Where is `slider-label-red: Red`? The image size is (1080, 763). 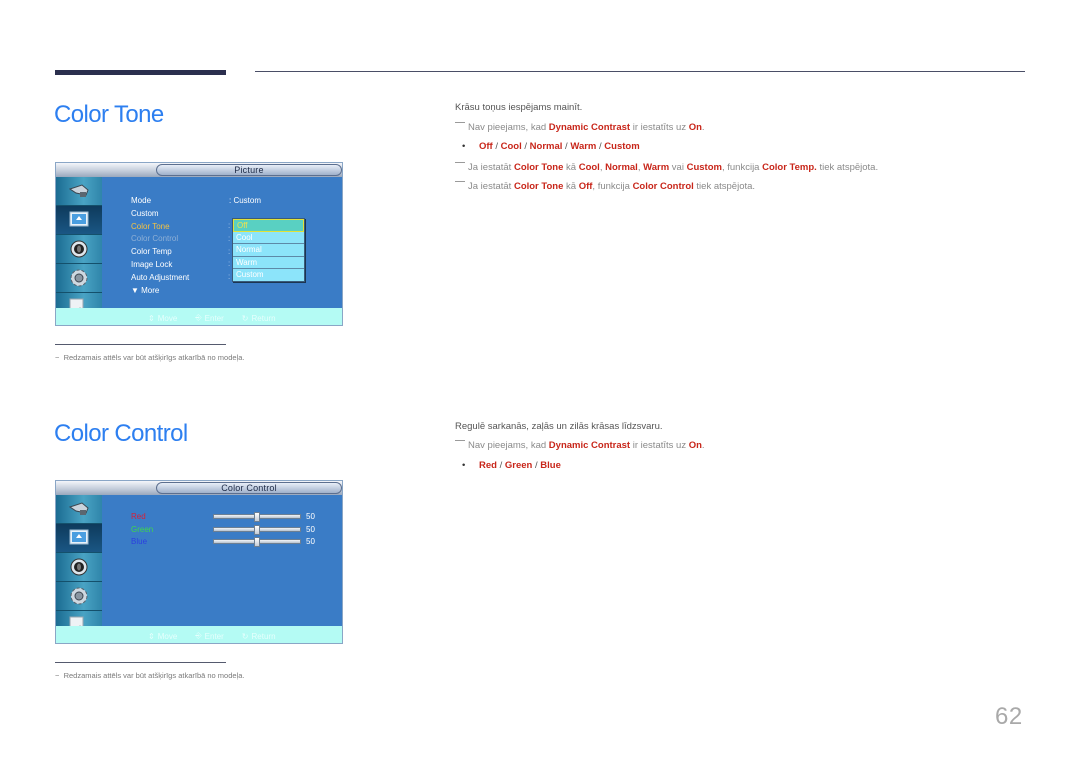 slider-label-red: Red is located at coordinates (142, 517).